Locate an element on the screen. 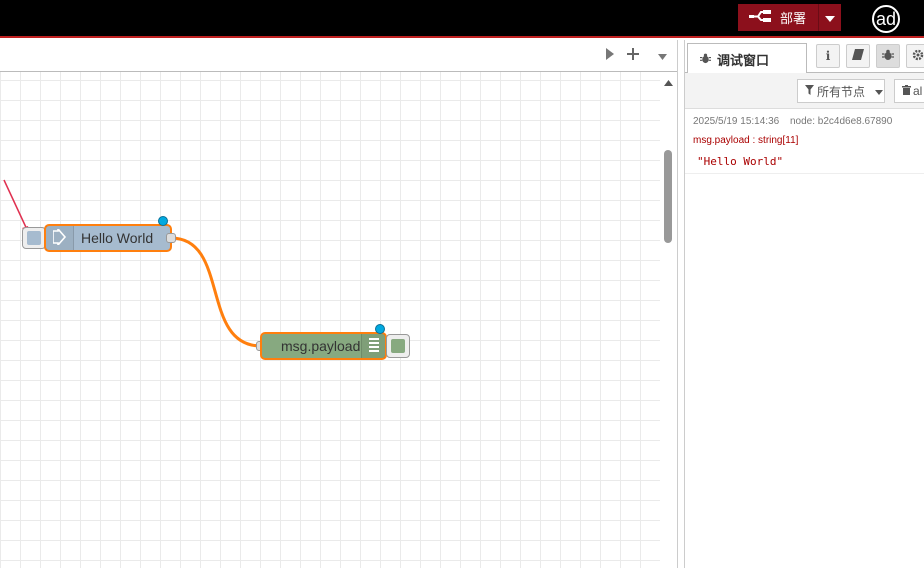 The height and width of the screenshot is (568, 924). info-icon: i is located at coordinates (828, 56).